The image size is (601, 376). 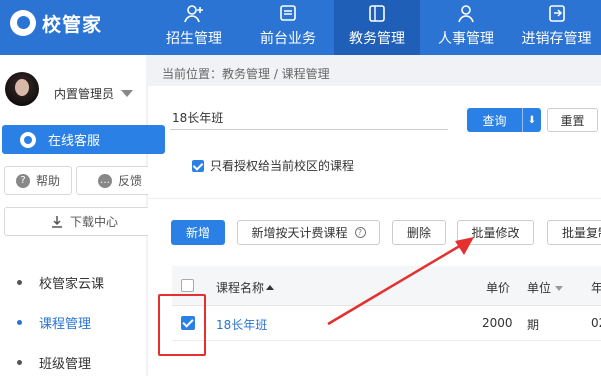 I want to click on person-add-icon, so click(x=193, y=14).